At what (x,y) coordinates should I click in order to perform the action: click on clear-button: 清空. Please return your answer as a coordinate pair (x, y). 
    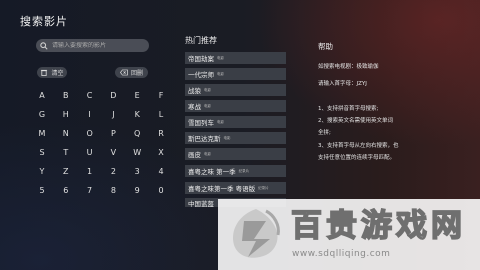
    Looking at the image, I should click on (52, 72).